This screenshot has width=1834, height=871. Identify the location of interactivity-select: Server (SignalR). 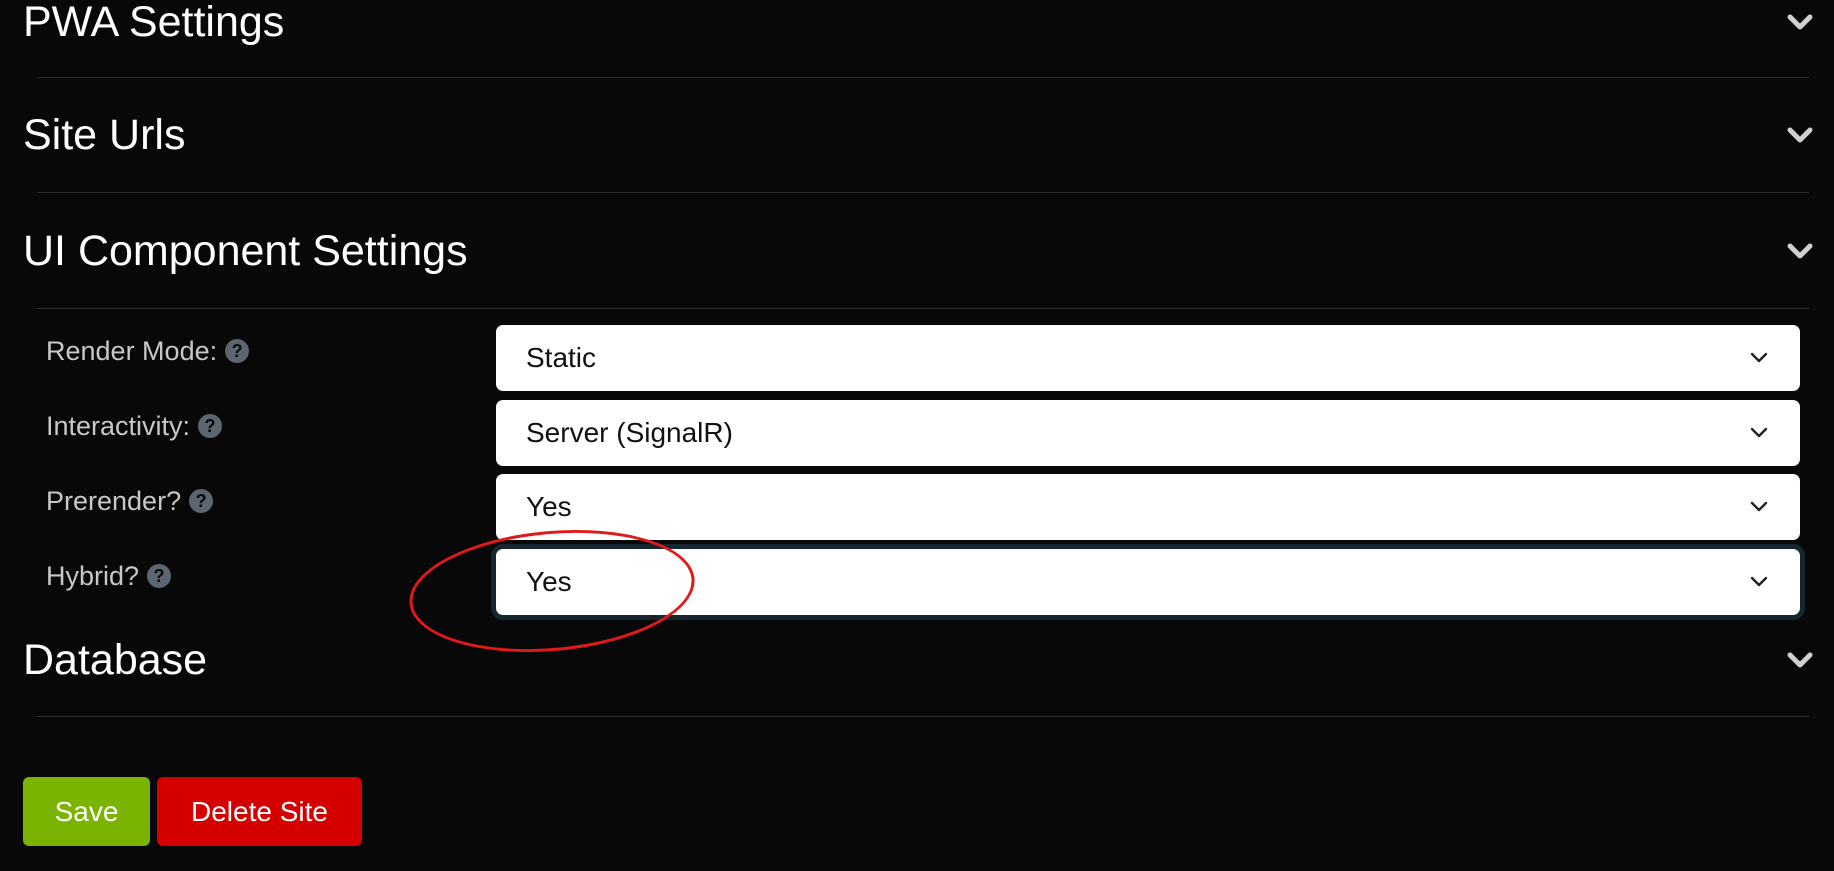
(1148, 433).